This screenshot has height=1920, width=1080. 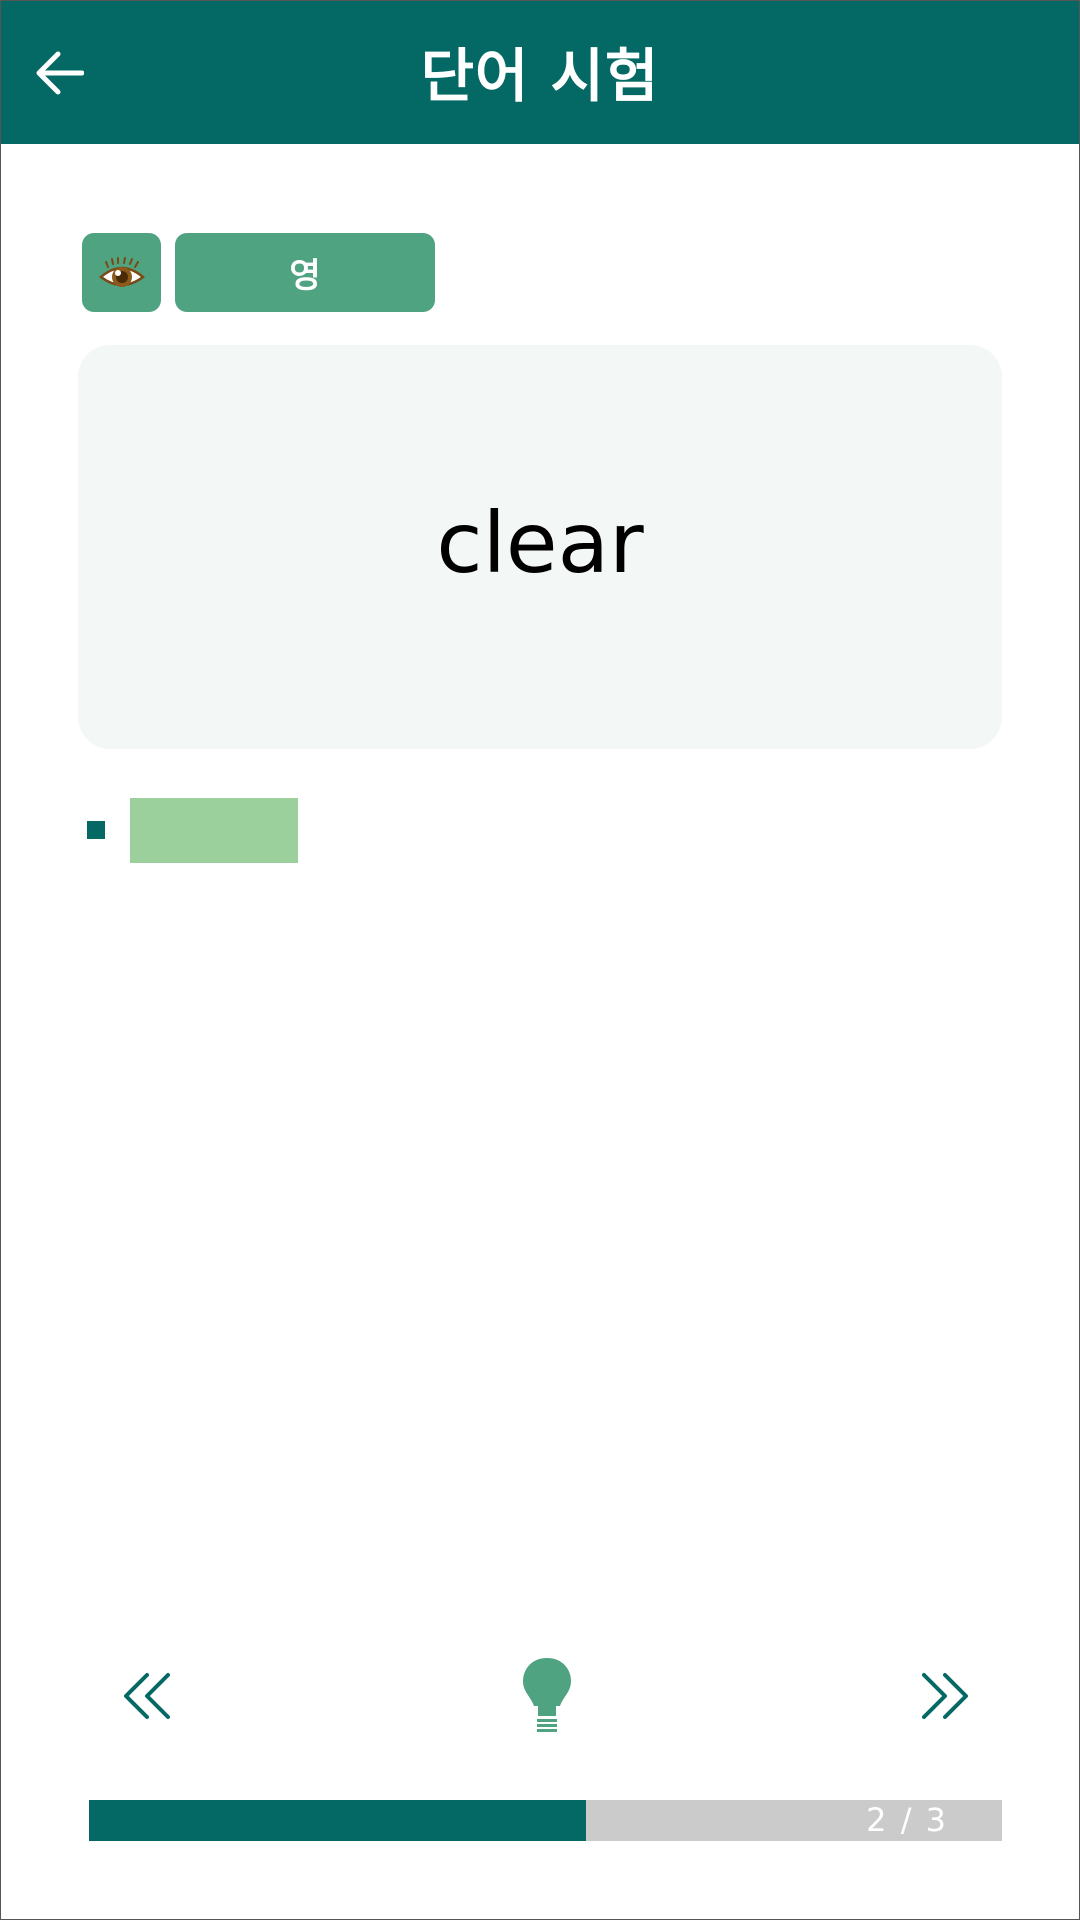 I want to click on lightbulb-icon, so click(x=547, y=1695).